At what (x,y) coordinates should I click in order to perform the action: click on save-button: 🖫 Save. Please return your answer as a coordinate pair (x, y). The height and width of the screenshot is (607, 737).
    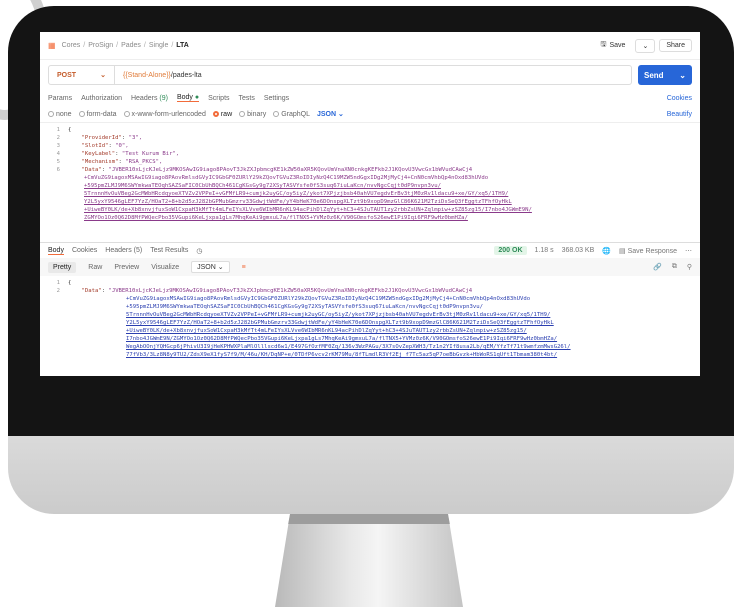
    Looking at the image, I should click on (613, 45).